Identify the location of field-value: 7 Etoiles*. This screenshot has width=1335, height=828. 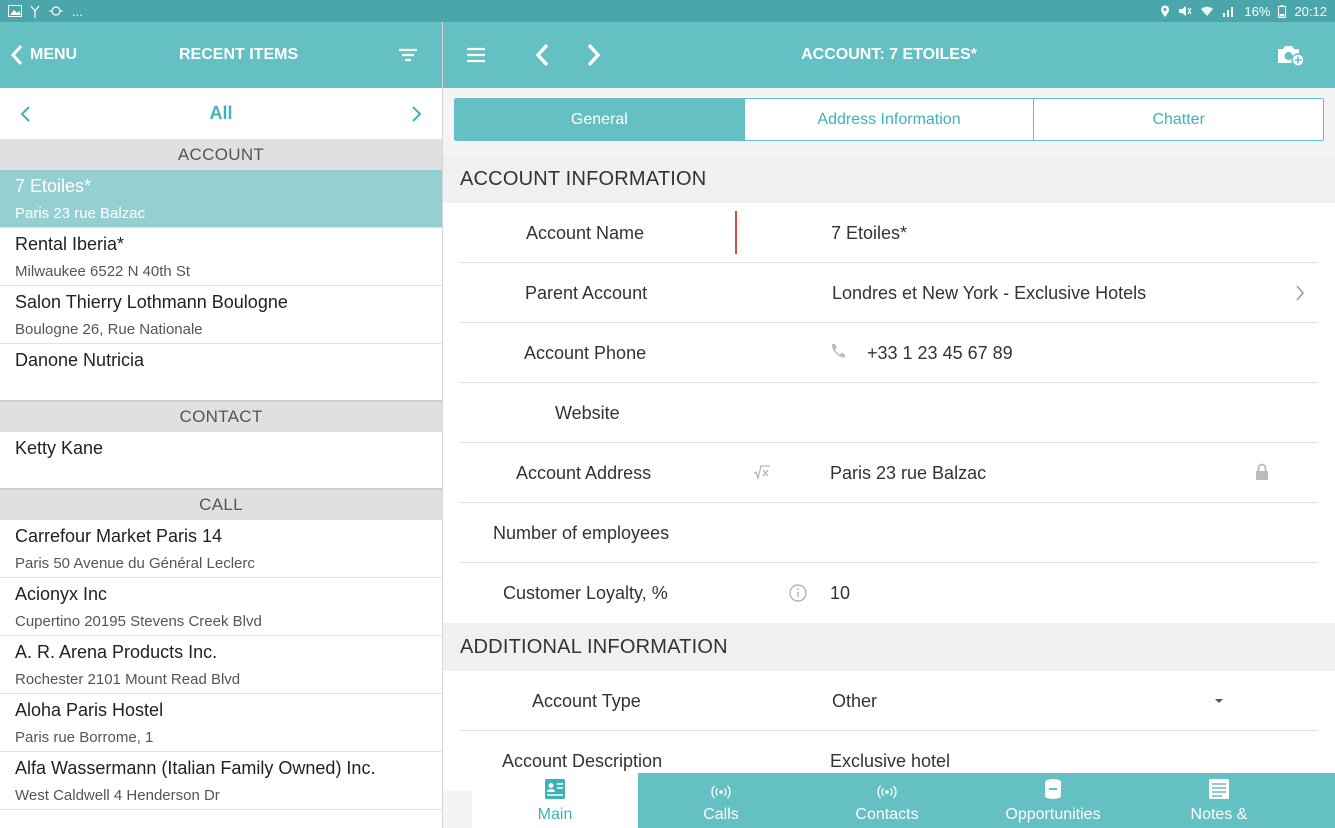
(869, 233).